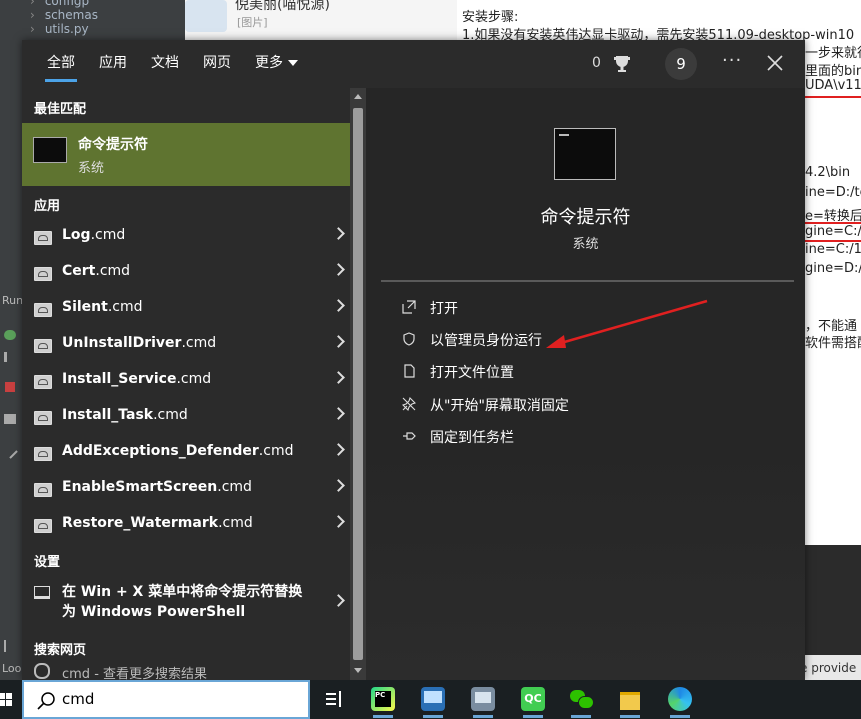 The image size is (861, 719). Describe the element at coordinates (76, 235) in the screenshot. I see `file-name: Log` at that location.